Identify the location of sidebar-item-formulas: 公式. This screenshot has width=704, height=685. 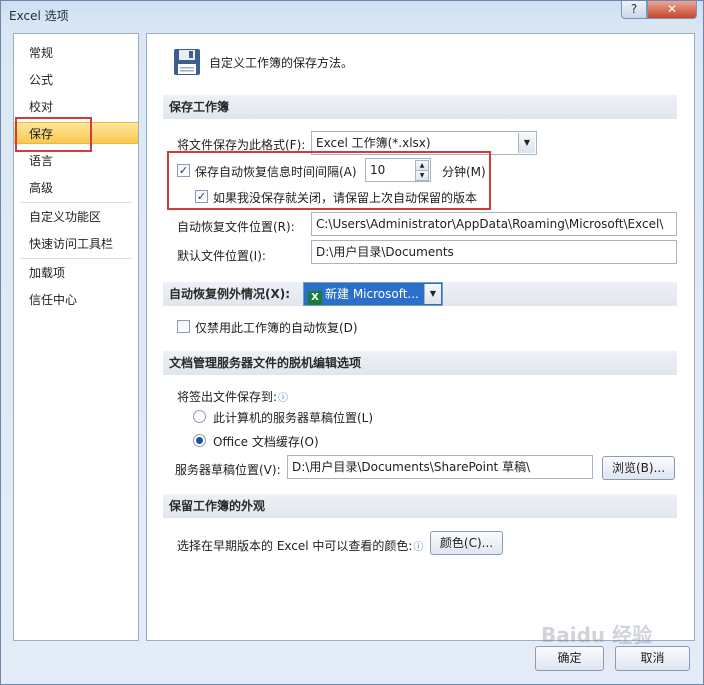
(76, 80).